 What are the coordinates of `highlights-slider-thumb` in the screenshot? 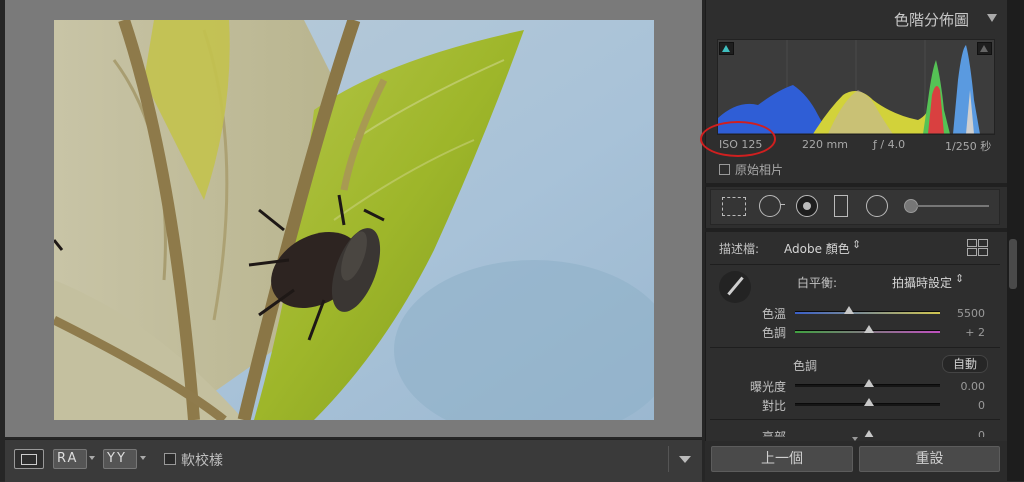 It's located at (869, 433).